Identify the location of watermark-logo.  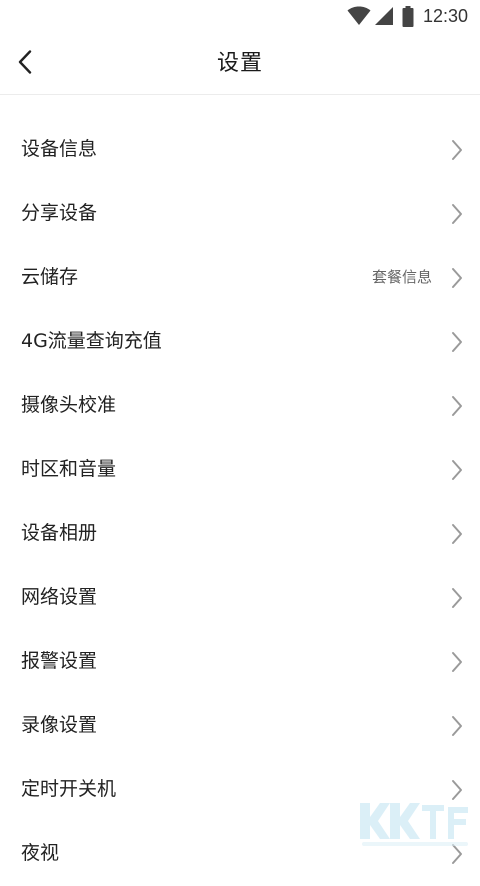
(415, 822).